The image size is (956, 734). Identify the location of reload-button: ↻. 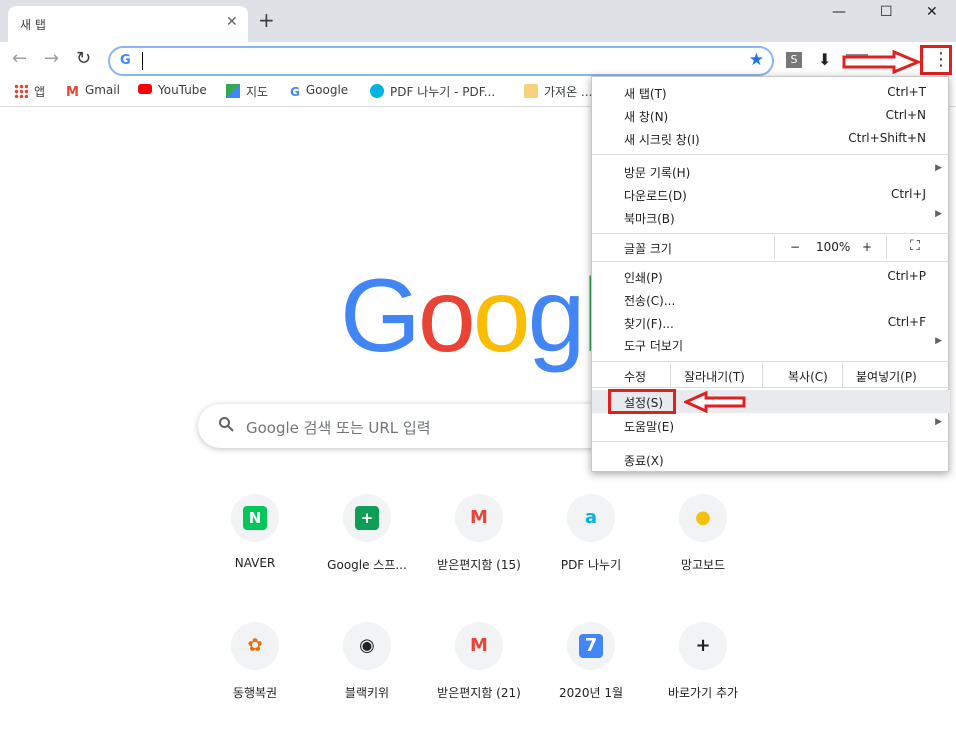
(83, 59).